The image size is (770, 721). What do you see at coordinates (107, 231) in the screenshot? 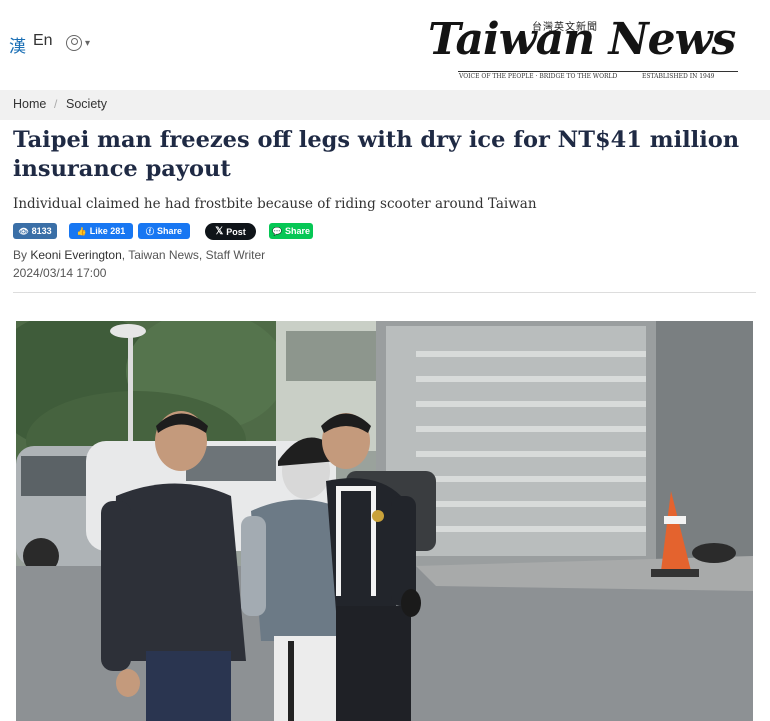
I see `facebook-like-label: Like 281` at bounding box center [107, 231].